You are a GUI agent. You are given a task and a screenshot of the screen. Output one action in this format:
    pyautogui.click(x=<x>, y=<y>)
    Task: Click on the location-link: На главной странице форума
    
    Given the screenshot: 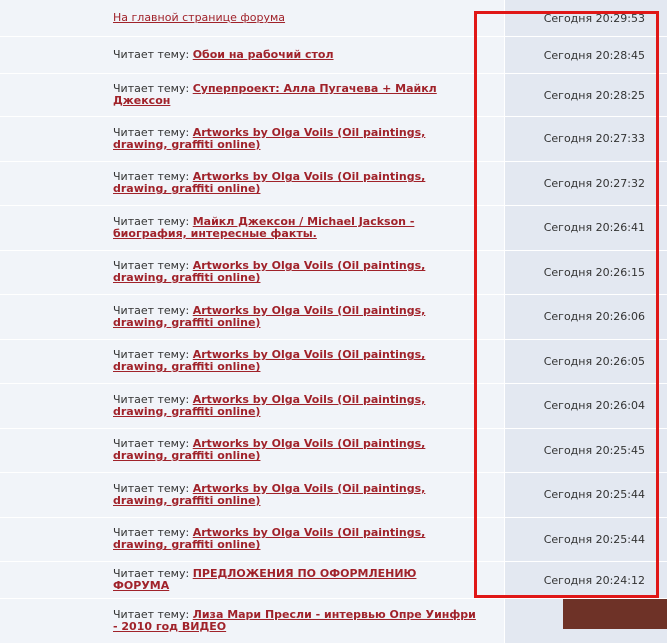 What is the action you would take?
    pyautogui.click(x=199, y=17)
    